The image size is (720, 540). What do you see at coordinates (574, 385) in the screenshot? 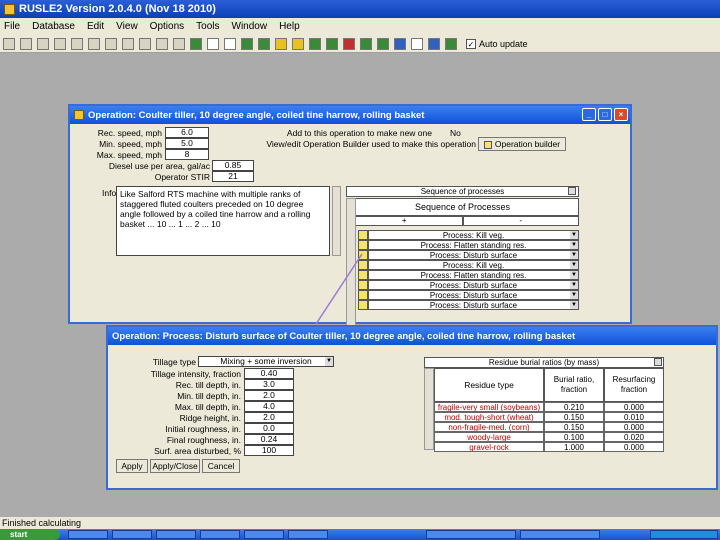
I see `burial-ratio-header: Burial ratio, fraction` at bounding box center [574, 385].